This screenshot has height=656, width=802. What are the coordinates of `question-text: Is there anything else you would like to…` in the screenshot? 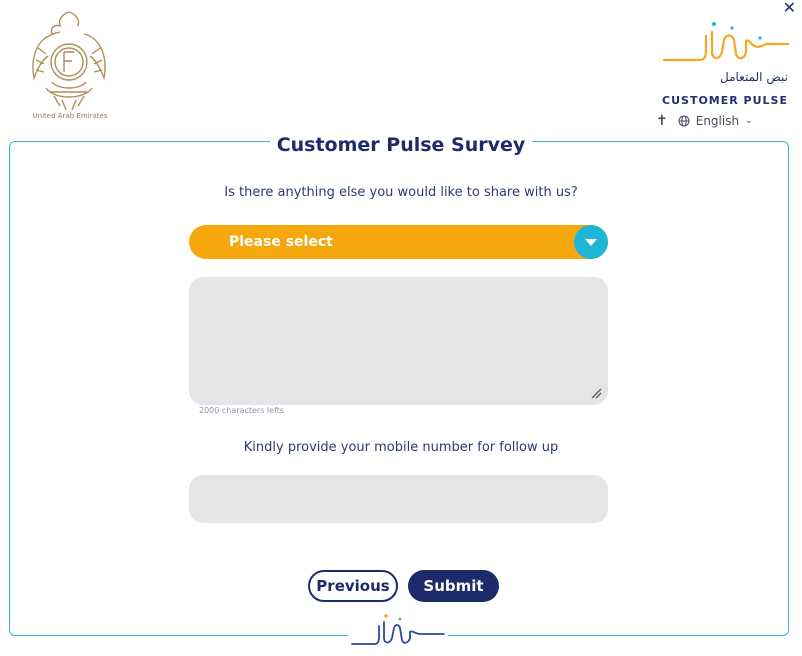 It's located at (401, 192).